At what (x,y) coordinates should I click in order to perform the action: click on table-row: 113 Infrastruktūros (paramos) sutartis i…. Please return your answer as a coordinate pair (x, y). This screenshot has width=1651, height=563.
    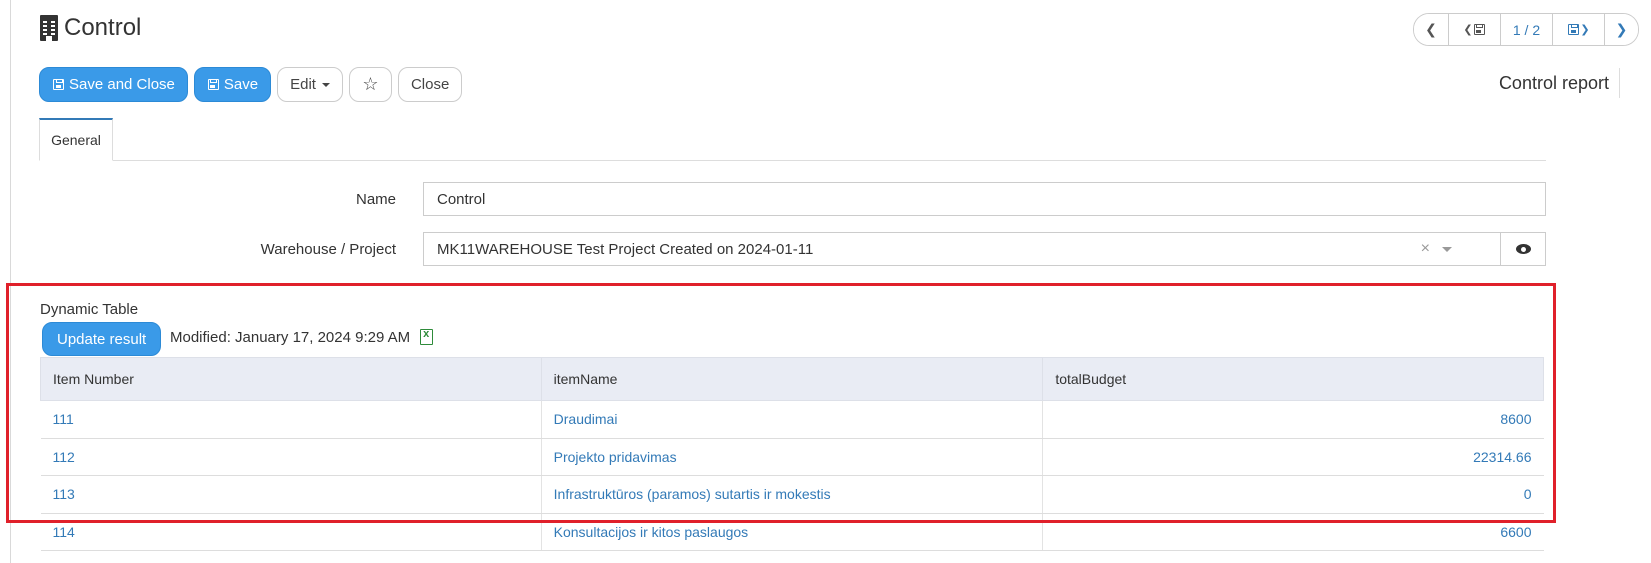
    Looking at the image, I should click on (792, 494).